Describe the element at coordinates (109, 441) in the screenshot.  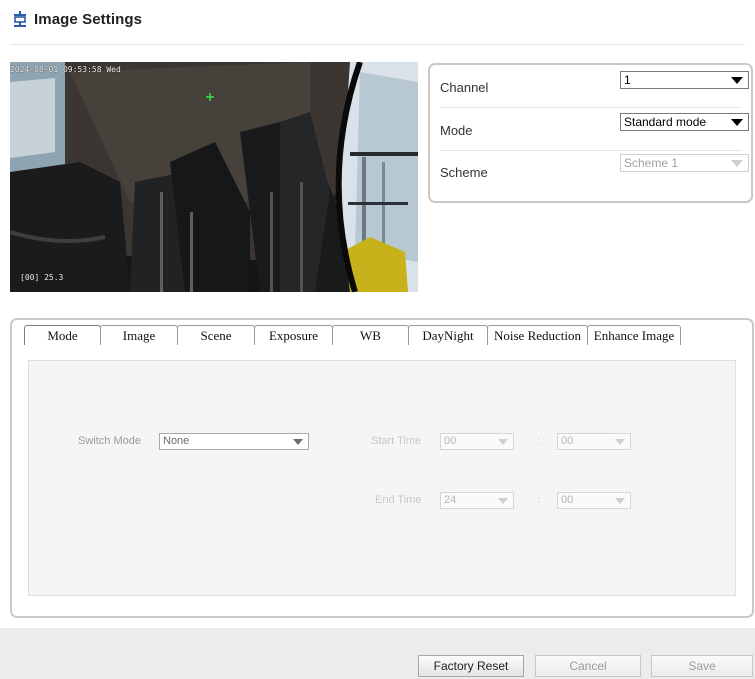
I see `switch-mode-label: Switch Mode` at that location.